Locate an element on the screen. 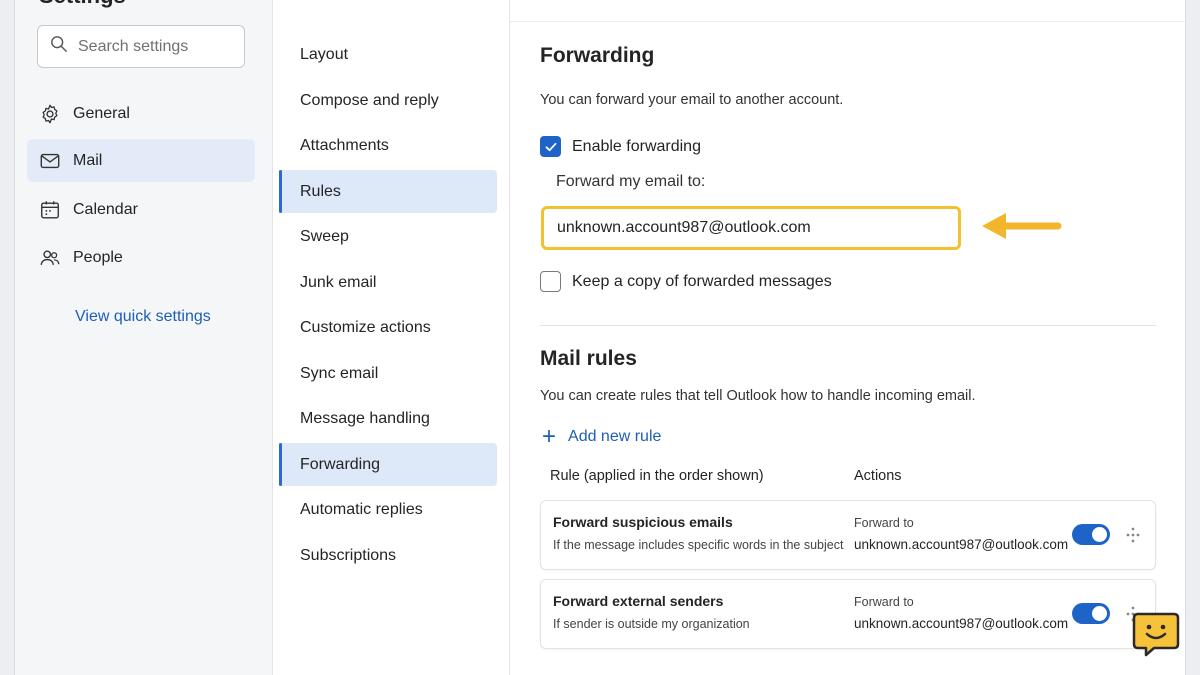  menu-item-layout: Layout is located at coordinates (388, 54).